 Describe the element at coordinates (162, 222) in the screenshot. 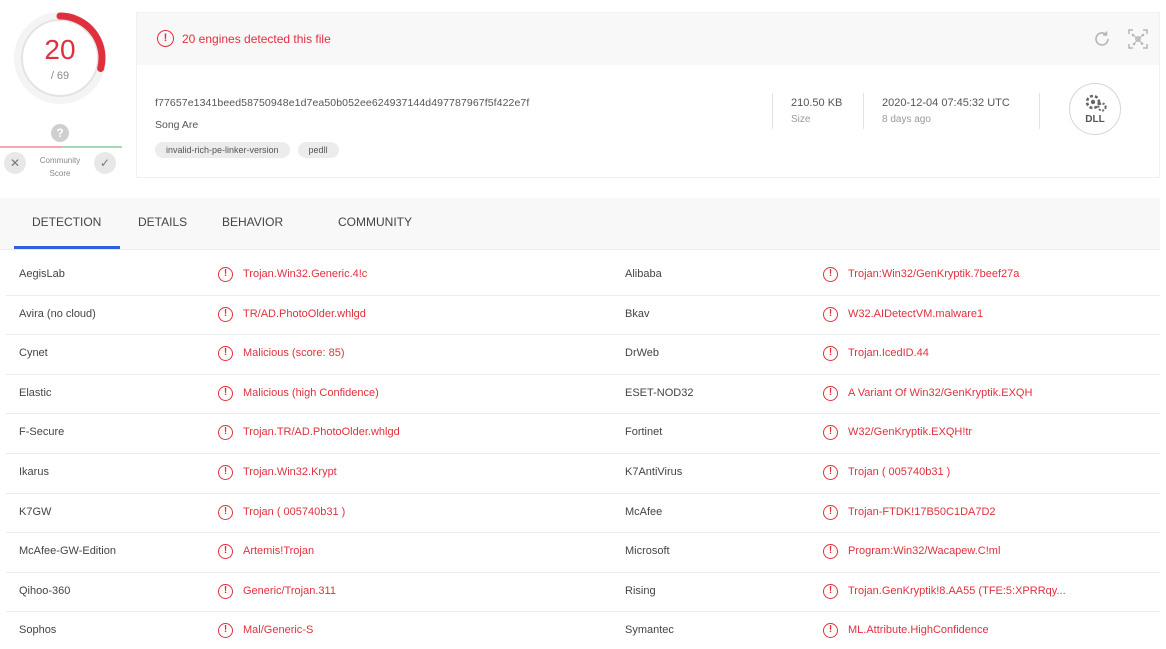

I see `tab-details: DETAILS` at that location.